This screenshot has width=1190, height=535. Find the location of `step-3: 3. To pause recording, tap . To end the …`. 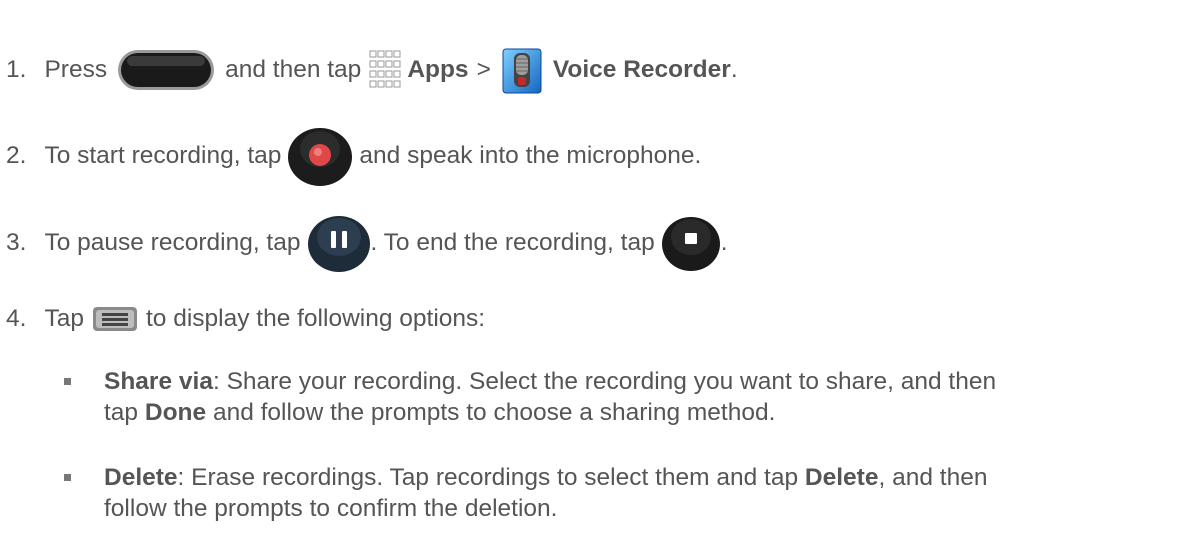

step-3: 3. To pause recording, tap . To end the … is located at coordinates (367, 243).